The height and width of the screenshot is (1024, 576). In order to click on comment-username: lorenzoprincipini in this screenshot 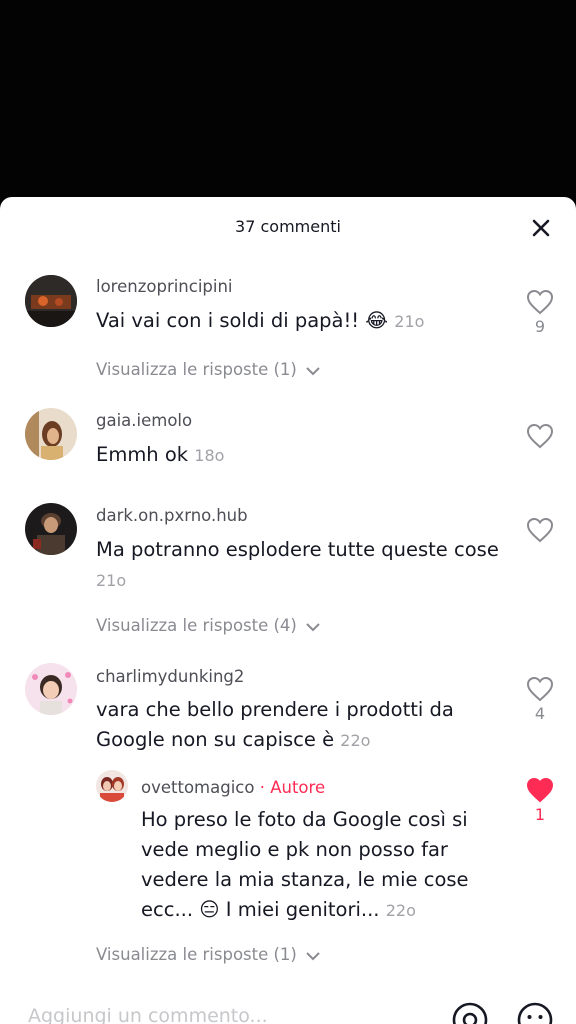, I will do `click(164, 286)`.